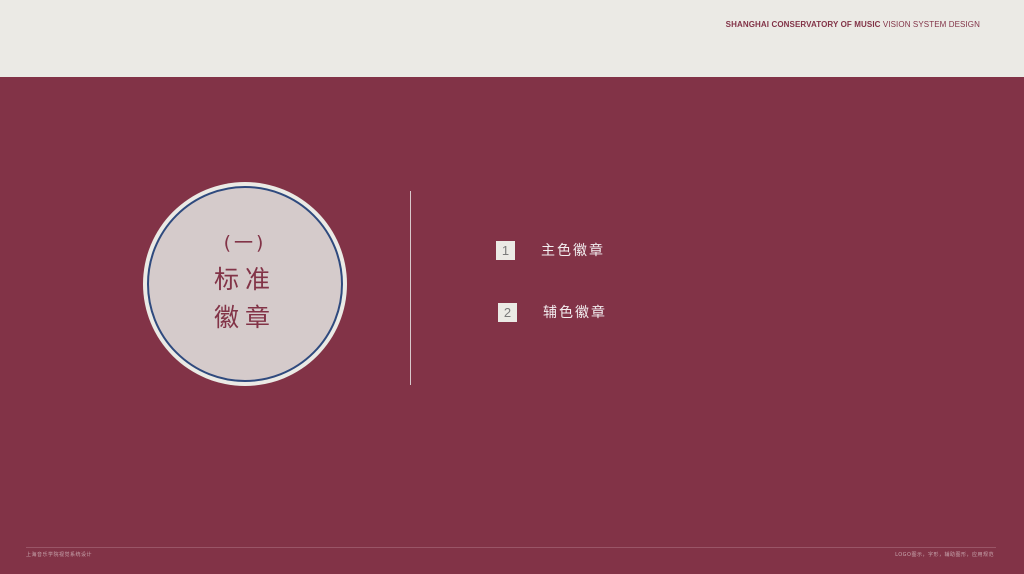 Image resolution: width=1024 pixels, height=574 pixels. I want to click on footer-rule, so click(511, 547).